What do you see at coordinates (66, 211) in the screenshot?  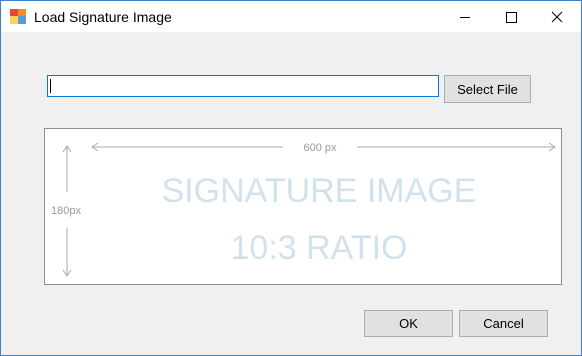 I see `height-label: 180px` at bounding box center [66, 211].